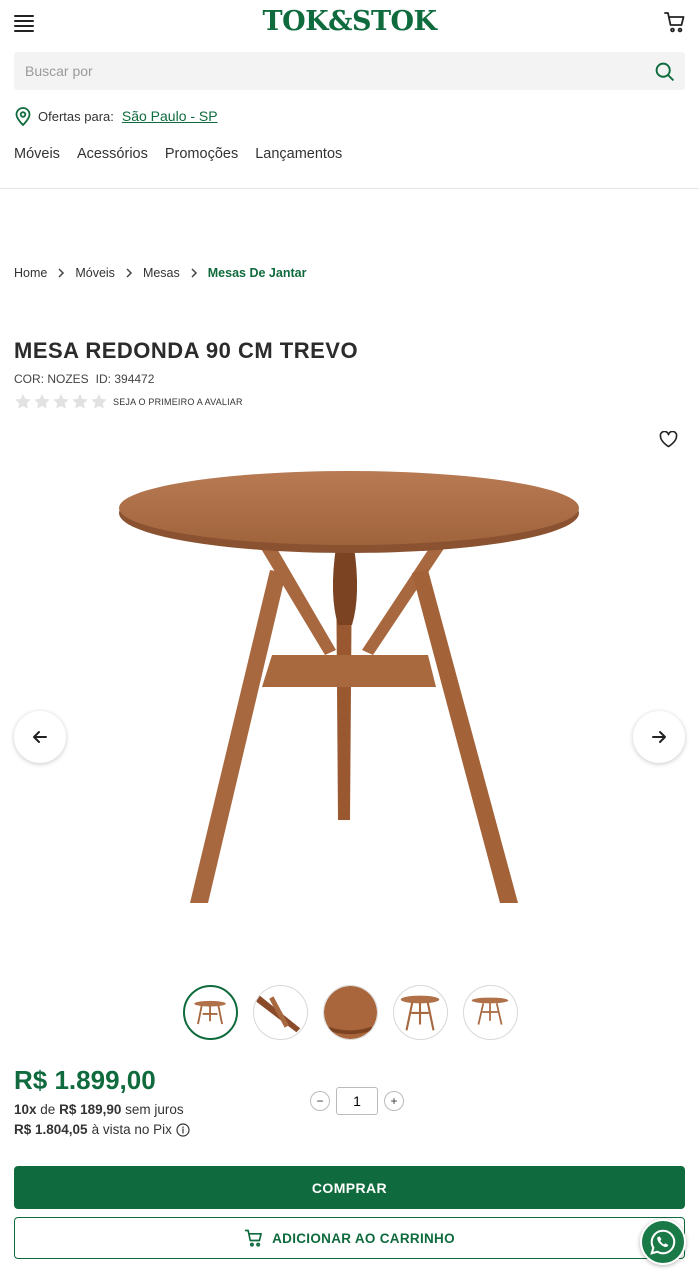 This screenshot has width=699, height=1280. What do you see at coordinates (112, 154) in the screenshot?
I see `nav-item-acessorios: Acessórios` at bounding box center [112, 154].